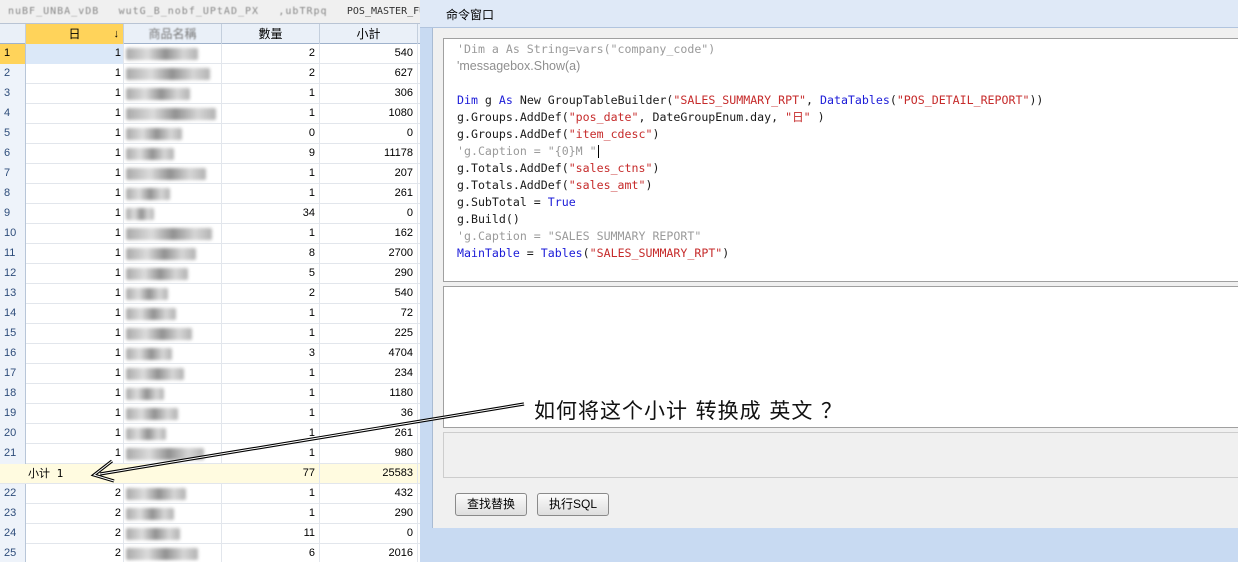 This screenshot has width=1238, height=562. What do you see at coordinates (13, 94) in the screenshot?
I see `row-number: 3` at bounding box center [13, 94].